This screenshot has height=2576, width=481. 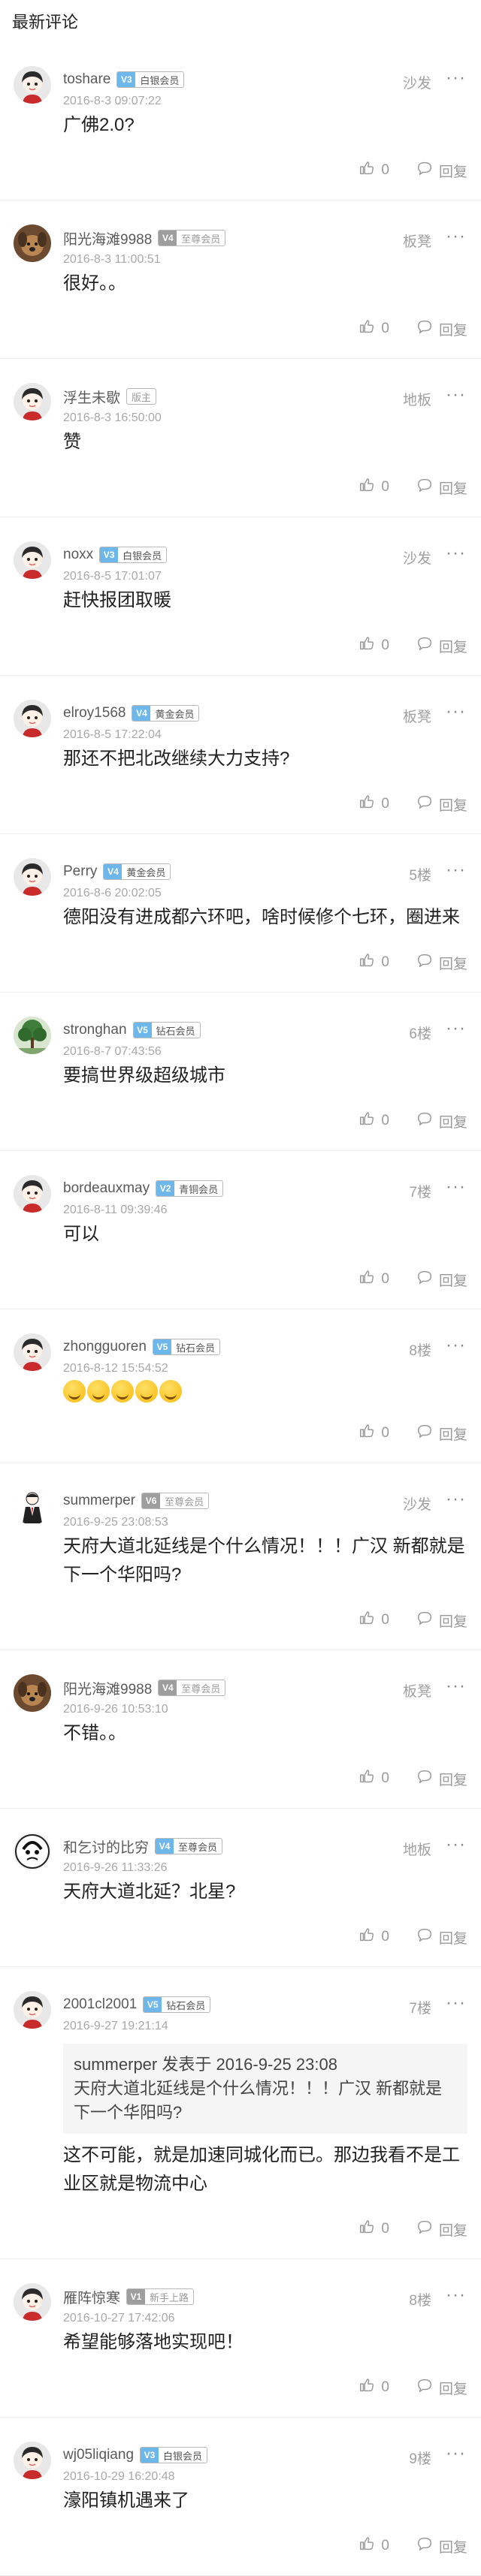 I want to click on comment-text: 很好。。, so click(x=94, y=283).